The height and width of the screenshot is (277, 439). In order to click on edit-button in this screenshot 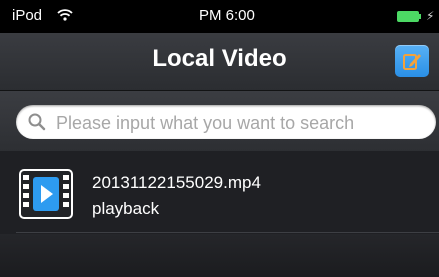, I will do `click(412, 61)`.